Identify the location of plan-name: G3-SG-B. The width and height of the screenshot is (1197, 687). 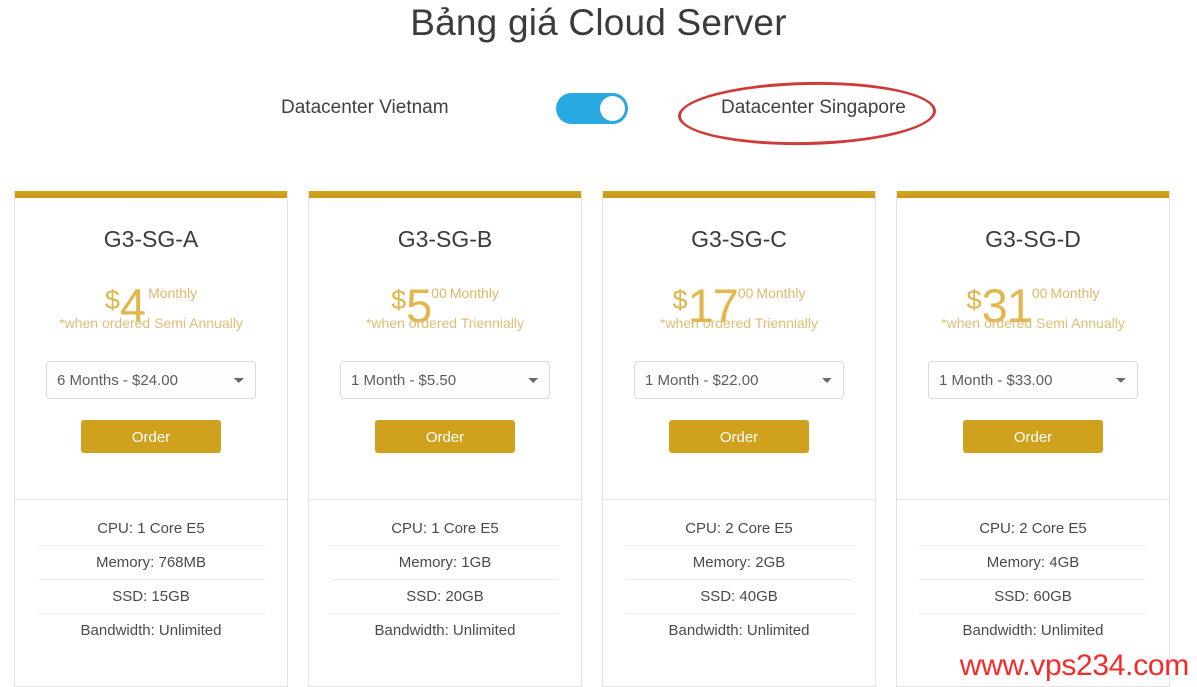
(445, 239).